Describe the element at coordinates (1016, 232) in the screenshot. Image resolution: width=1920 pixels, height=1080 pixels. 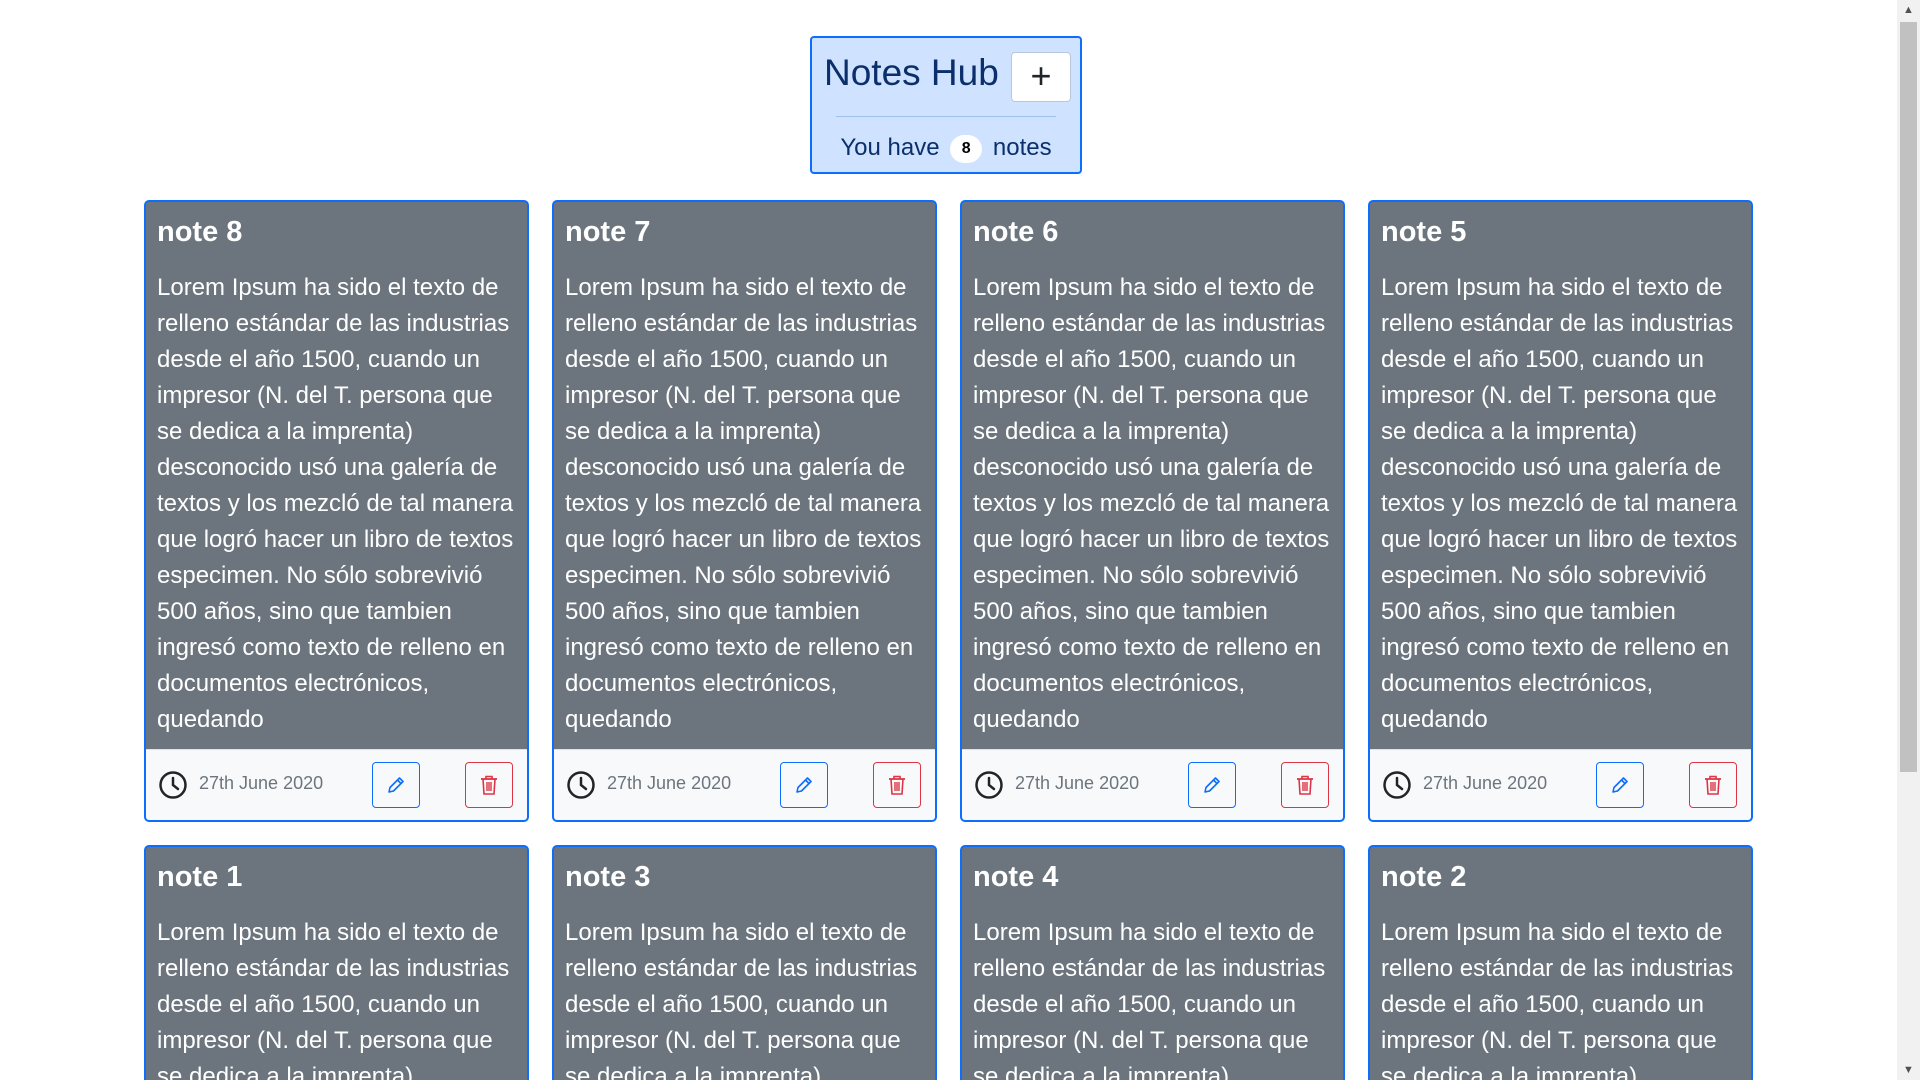
I see `note-title: note 6` at that location.